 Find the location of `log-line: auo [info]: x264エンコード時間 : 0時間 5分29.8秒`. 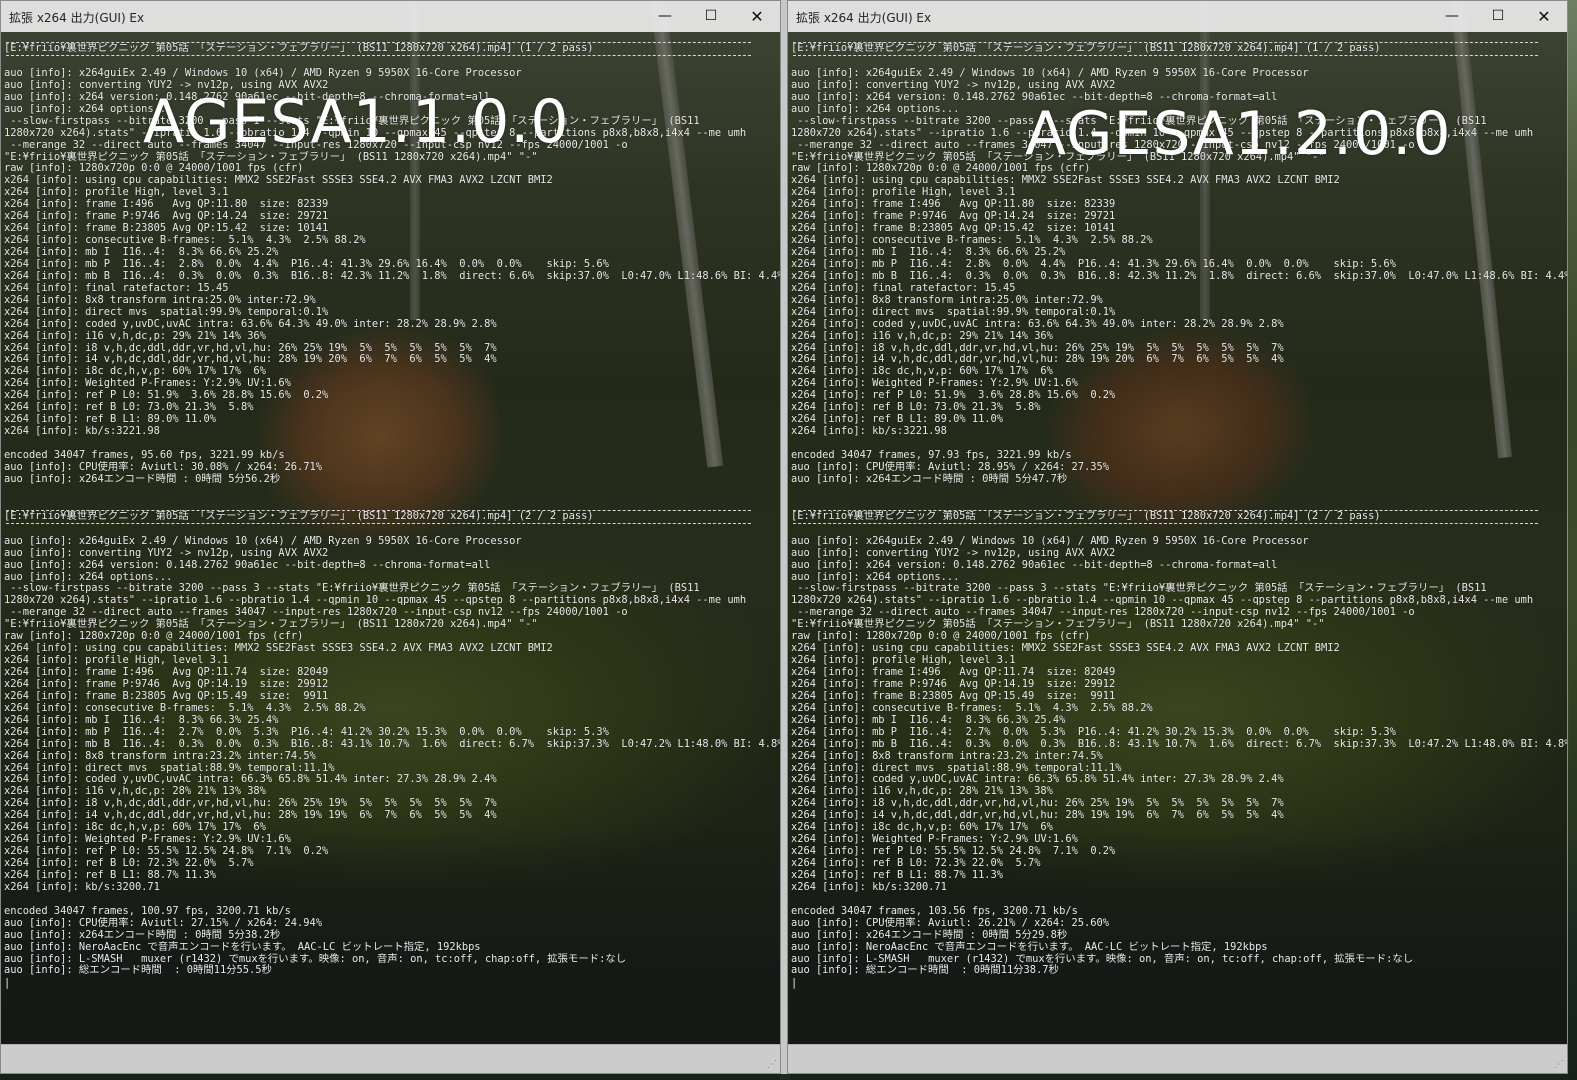

log-line: auo [info]: x264エンコード時間 : 0時間 5分29.8秒 is located at coordinates (929, 934).